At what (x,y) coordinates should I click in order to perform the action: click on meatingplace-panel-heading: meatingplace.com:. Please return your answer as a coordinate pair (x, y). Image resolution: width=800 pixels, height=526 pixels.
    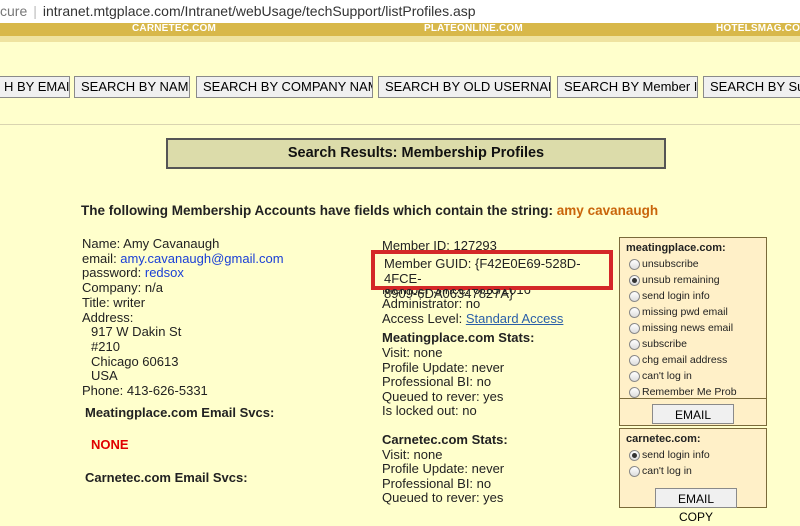
    Looking at the image, I should click on (676, 248).